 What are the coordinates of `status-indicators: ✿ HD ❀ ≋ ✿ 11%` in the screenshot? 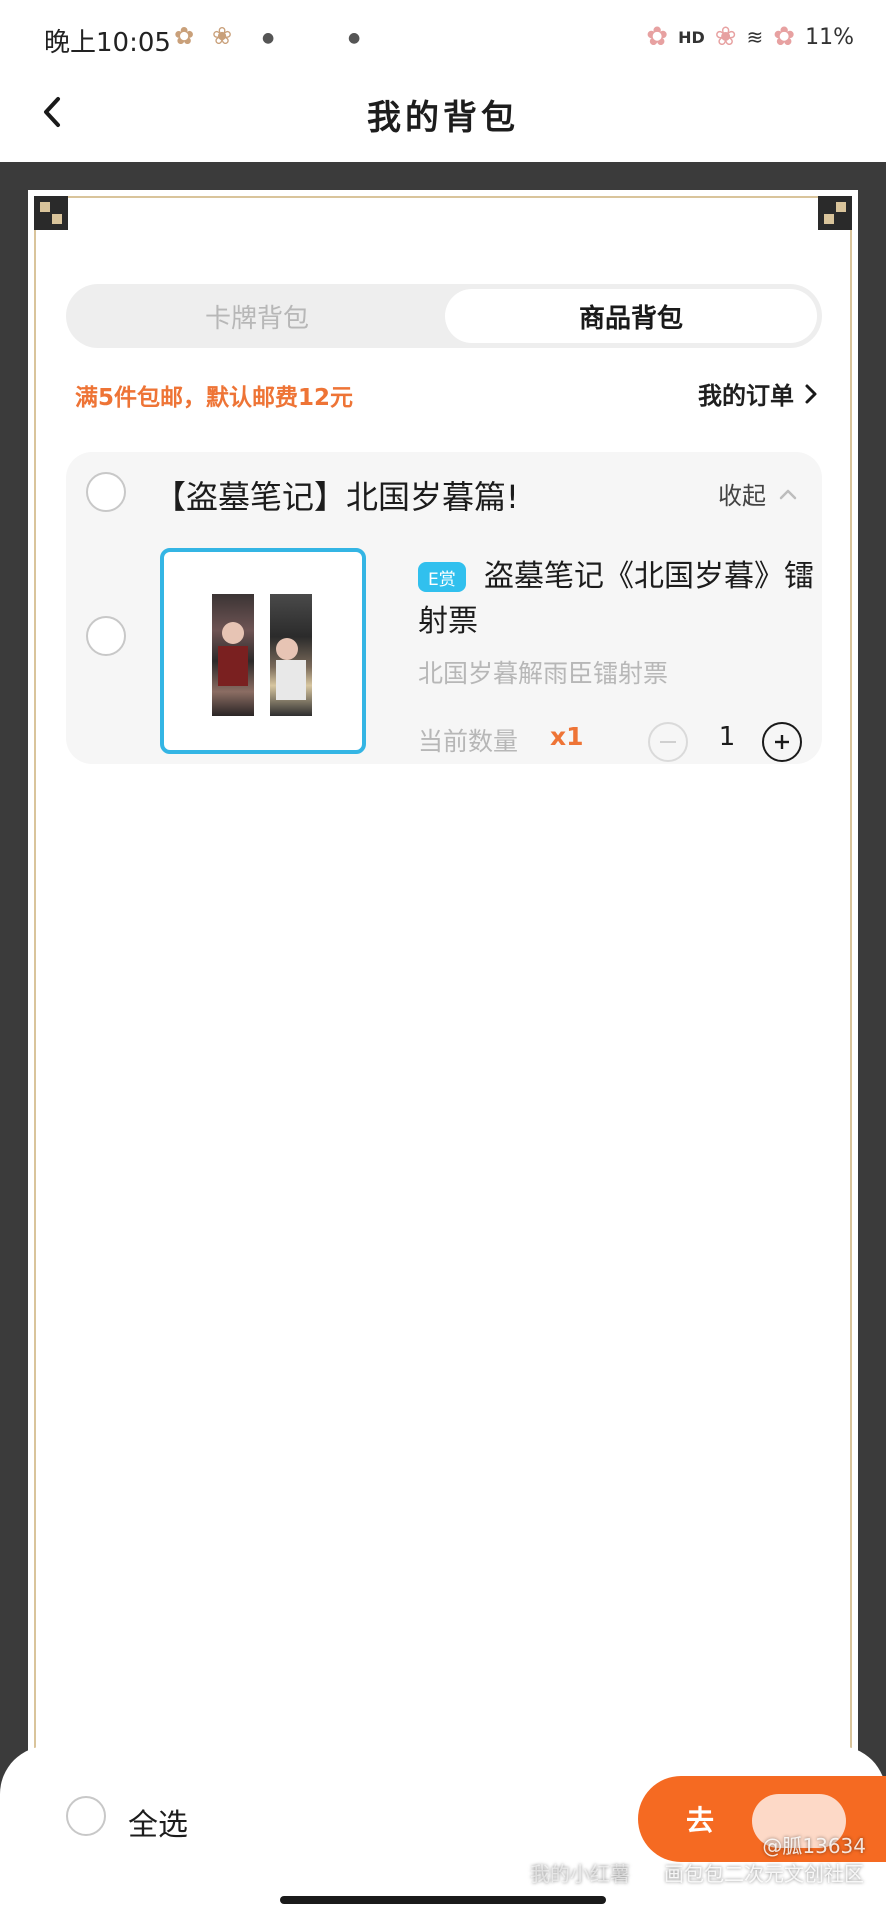 It's located at (750, 37).